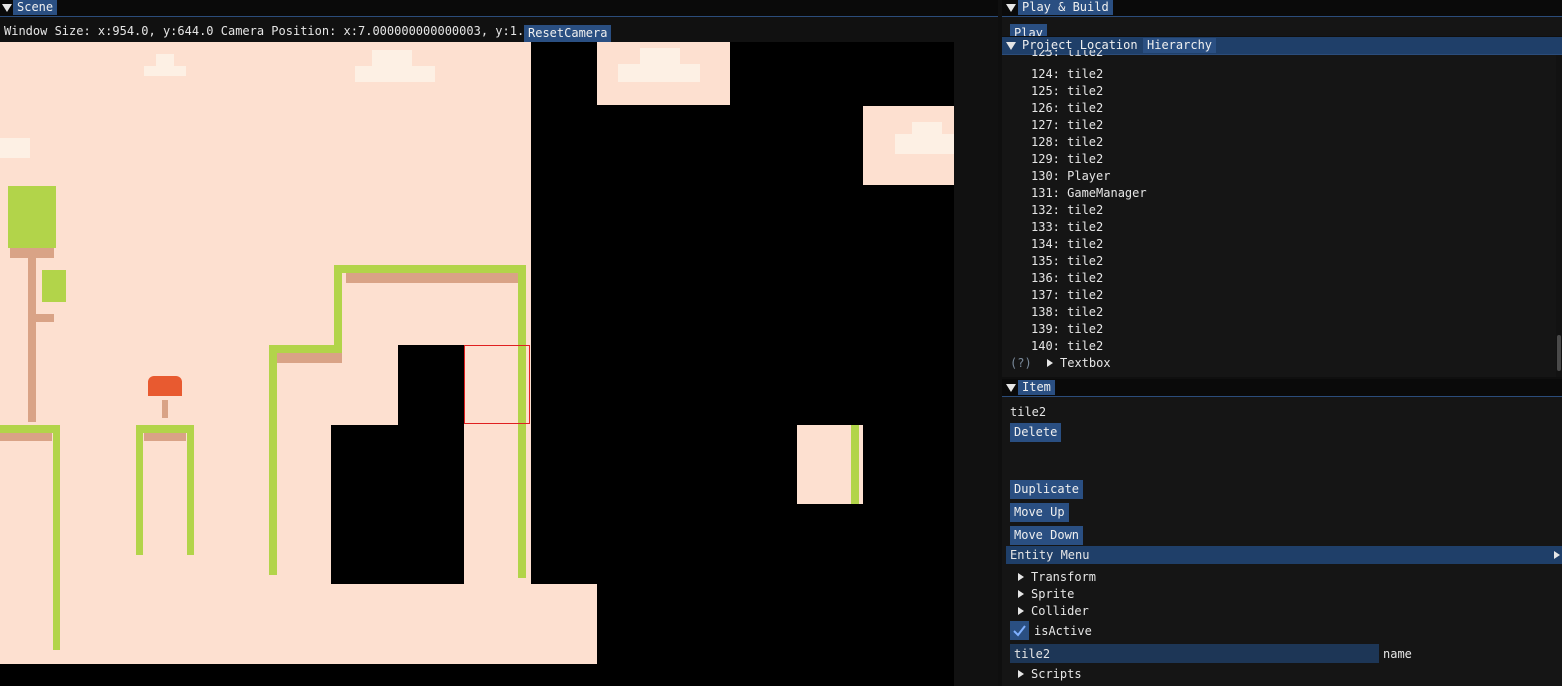 This screenshot has width=1562, height=686. I want to click on component-transform: Transform, so click(1063, 577).